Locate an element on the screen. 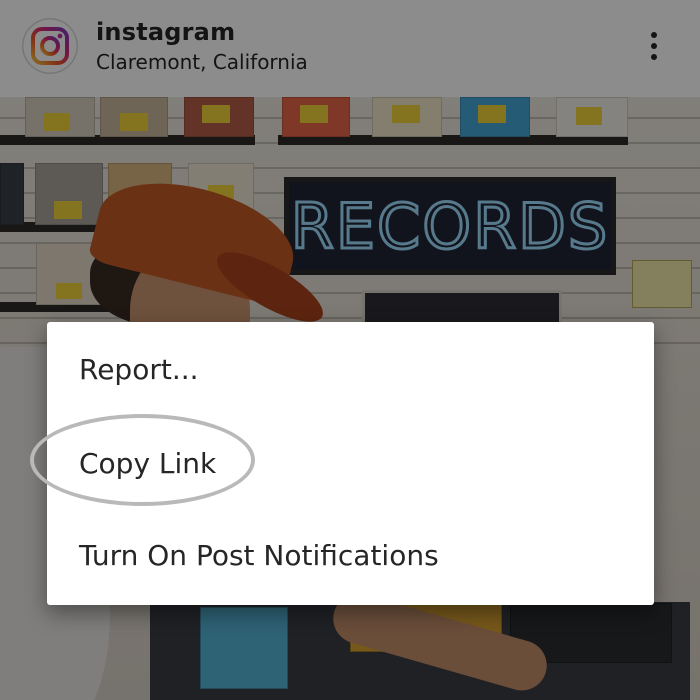 This screenshot has height=700, width=700. turn-on-post-notifications-option: Turn On Post Notifications is located at coordinates (350, 553).